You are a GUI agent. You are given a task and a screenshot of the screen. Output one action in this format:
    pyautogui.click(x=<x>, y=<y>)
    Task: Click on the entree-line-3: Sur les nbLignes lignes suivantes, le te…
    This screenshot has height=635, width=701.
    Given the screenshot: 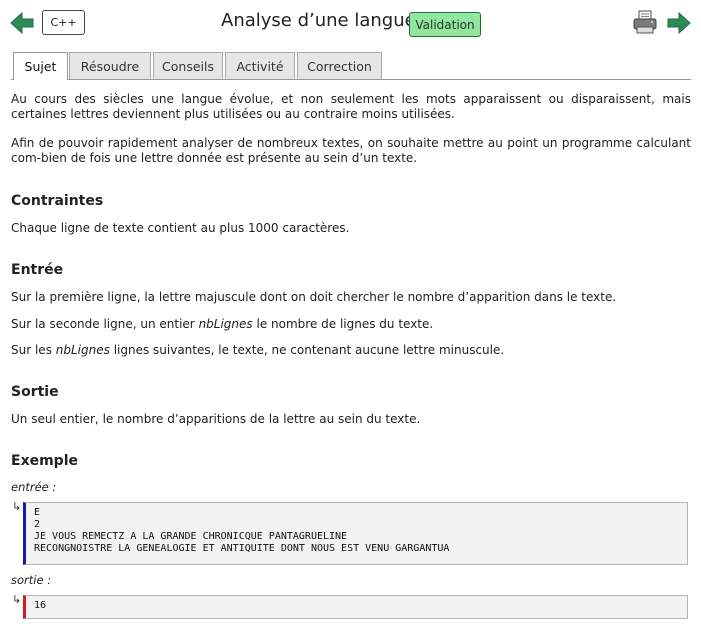 What is the action you would take?
    pyautogui.click(x=257, y=350)
    